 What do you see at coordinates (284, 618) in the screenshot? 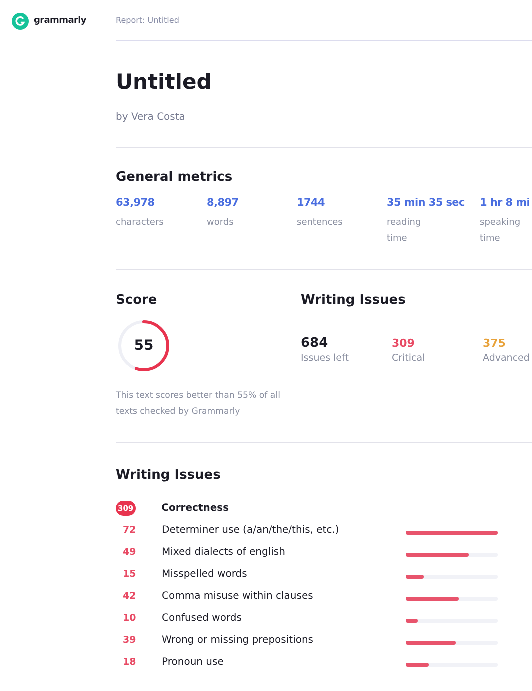
I see `issue-name: Confused words` at bounding box center [284, 618].